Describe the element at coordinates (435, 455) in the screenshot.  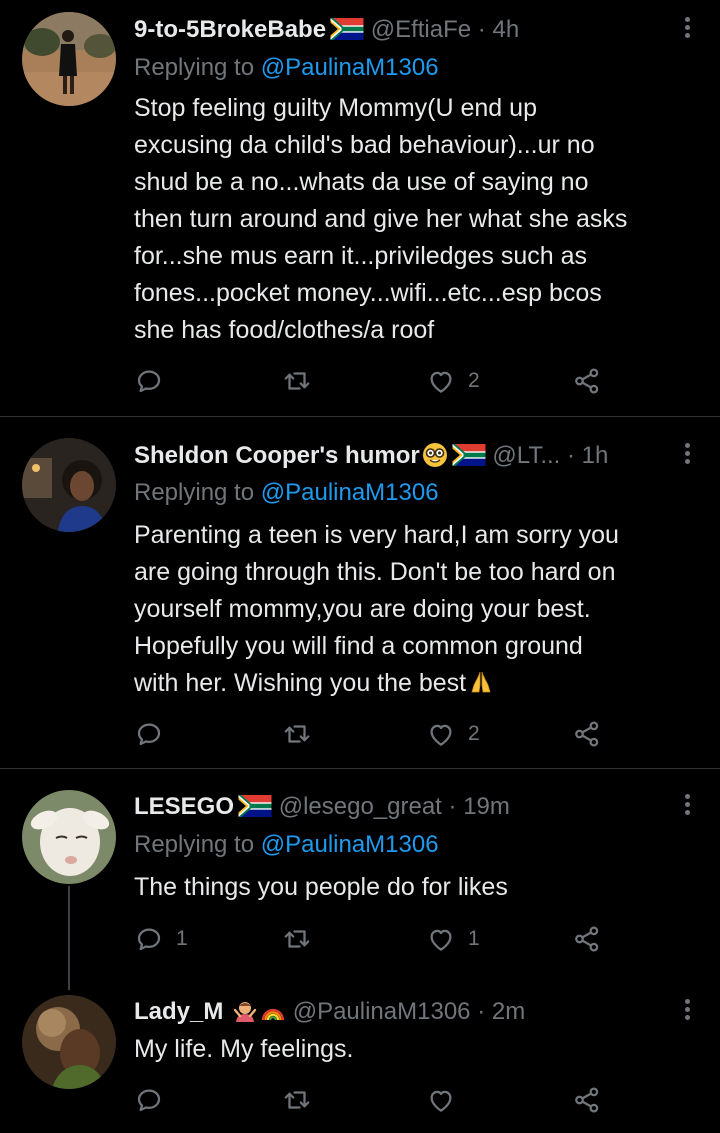
I see `nerd-face-icon` at that location.